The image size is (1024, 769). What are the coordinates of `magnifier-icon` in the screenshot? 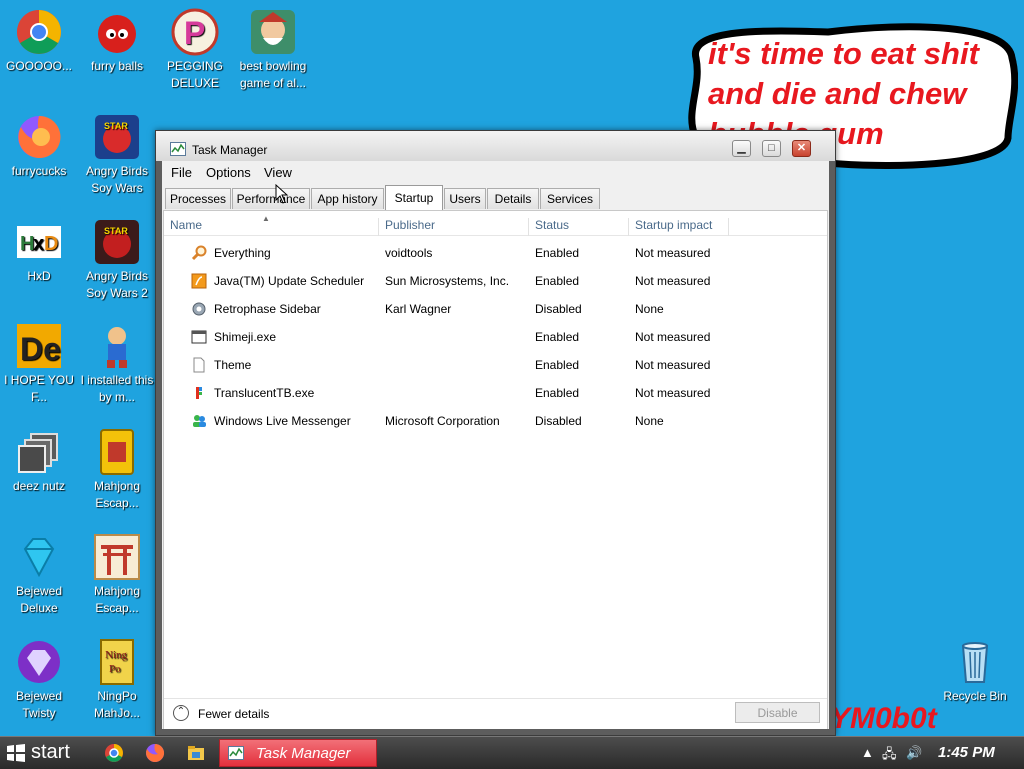 It's located at (199, 253).